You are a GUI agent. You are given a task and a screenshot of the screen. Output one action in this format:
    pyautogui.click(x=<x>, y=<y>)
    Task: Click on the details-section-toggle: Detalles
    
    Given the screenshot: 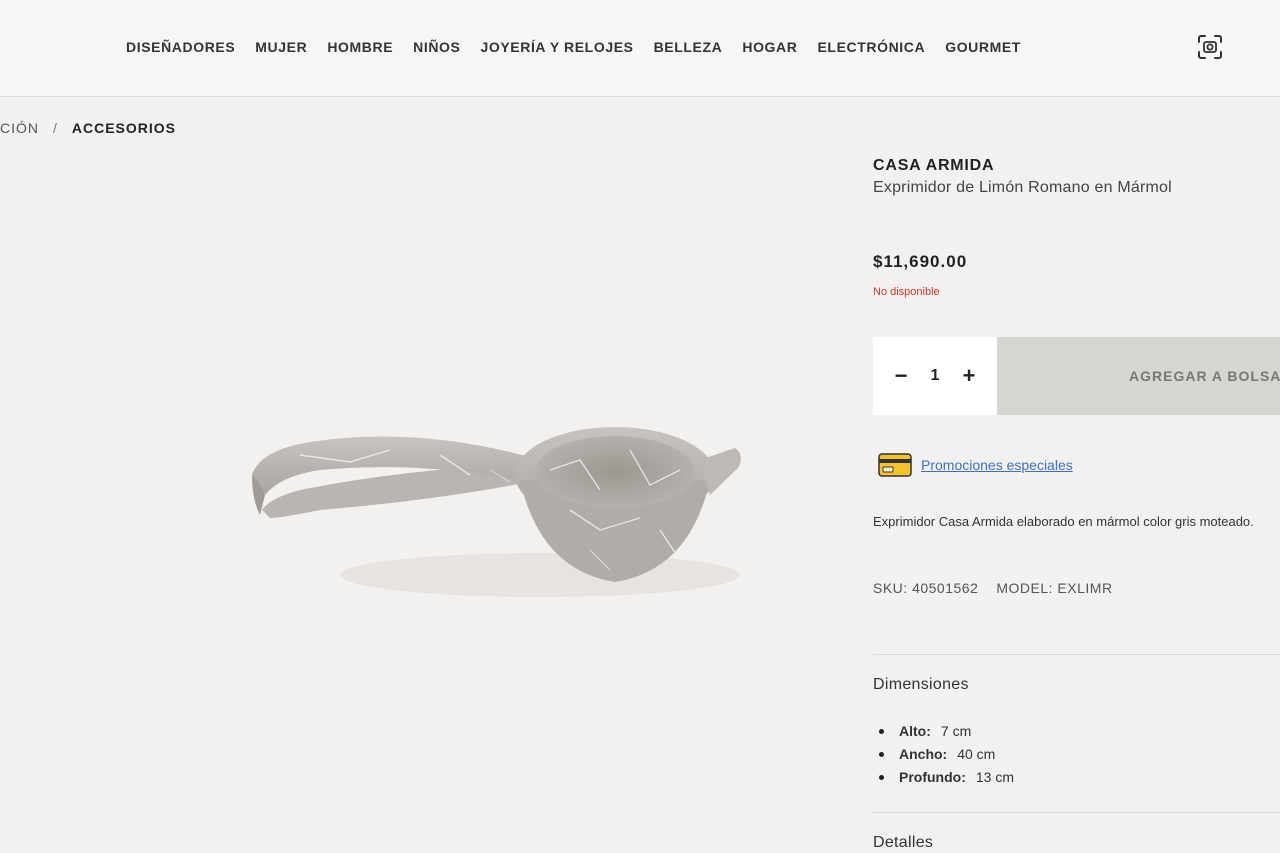 What is the action you would take?
    pyautogui.click(x=903, y=843)
    